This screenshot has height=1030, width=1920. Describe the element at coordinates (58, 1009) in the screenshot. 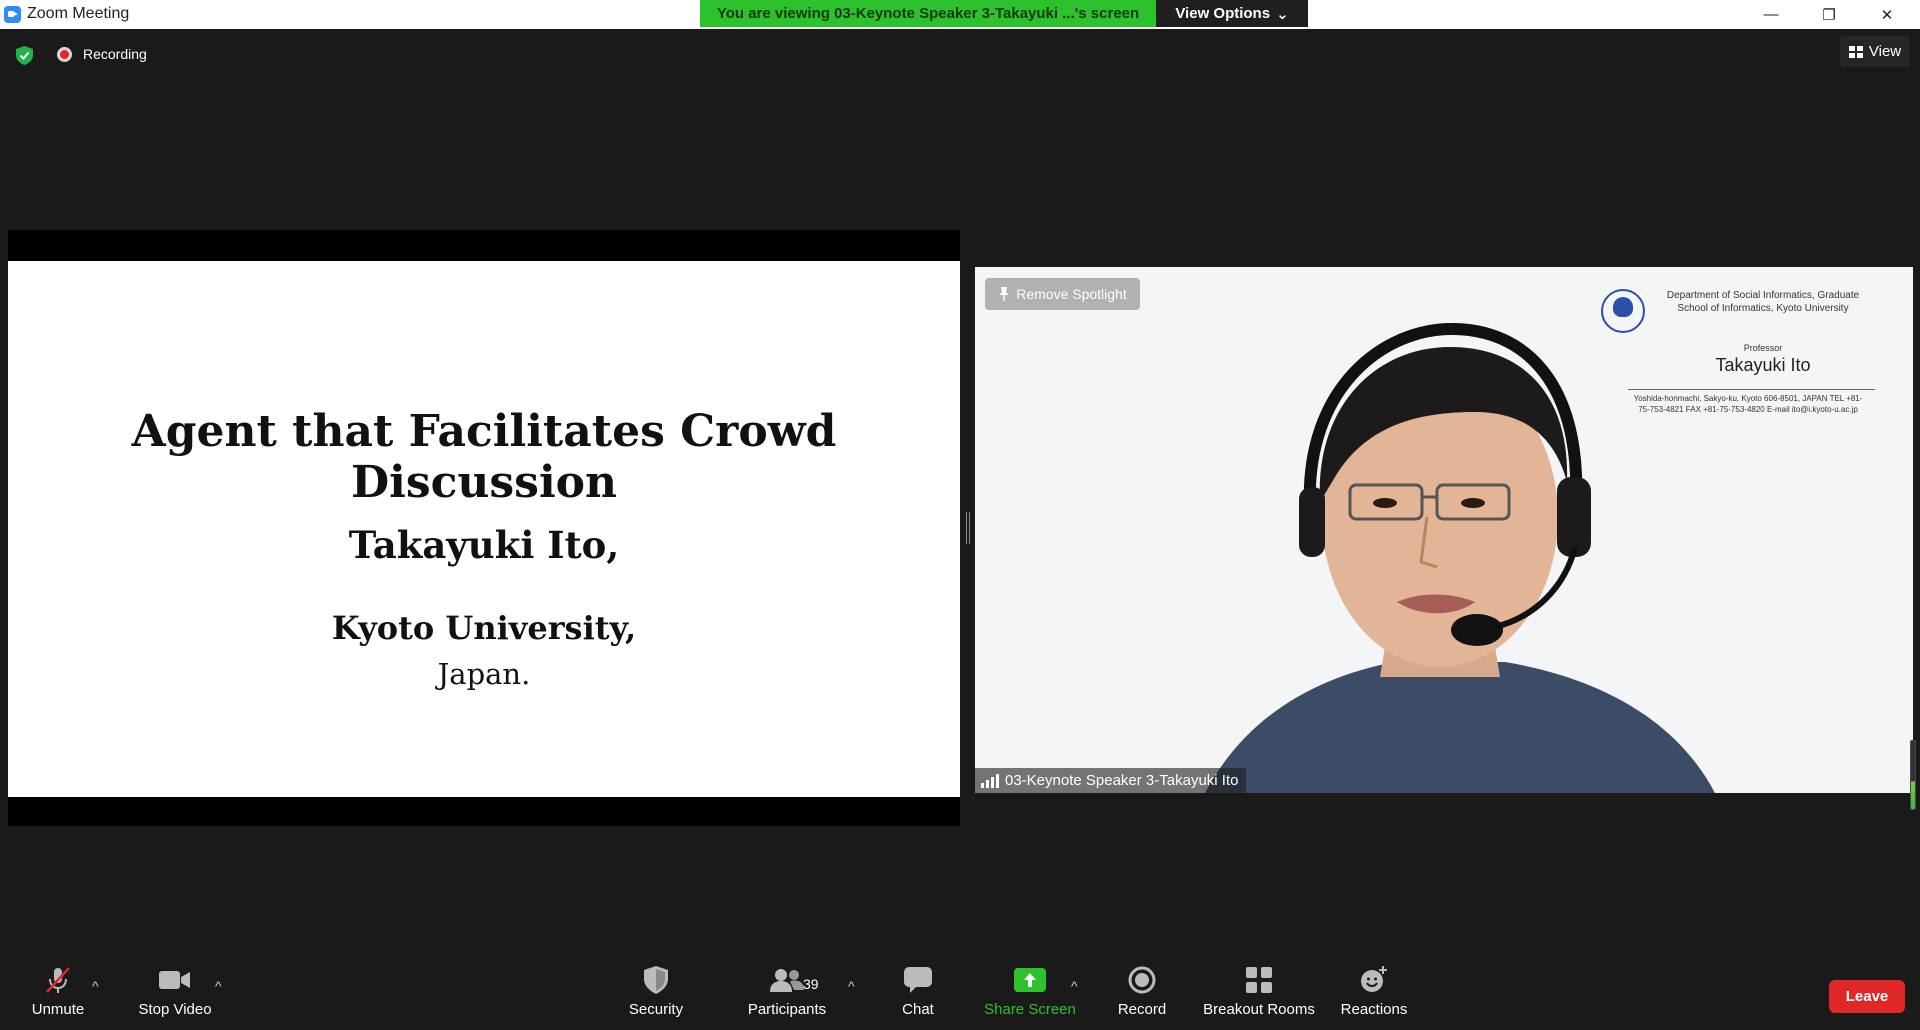

I see `unmute-label: Unmute` at that location.